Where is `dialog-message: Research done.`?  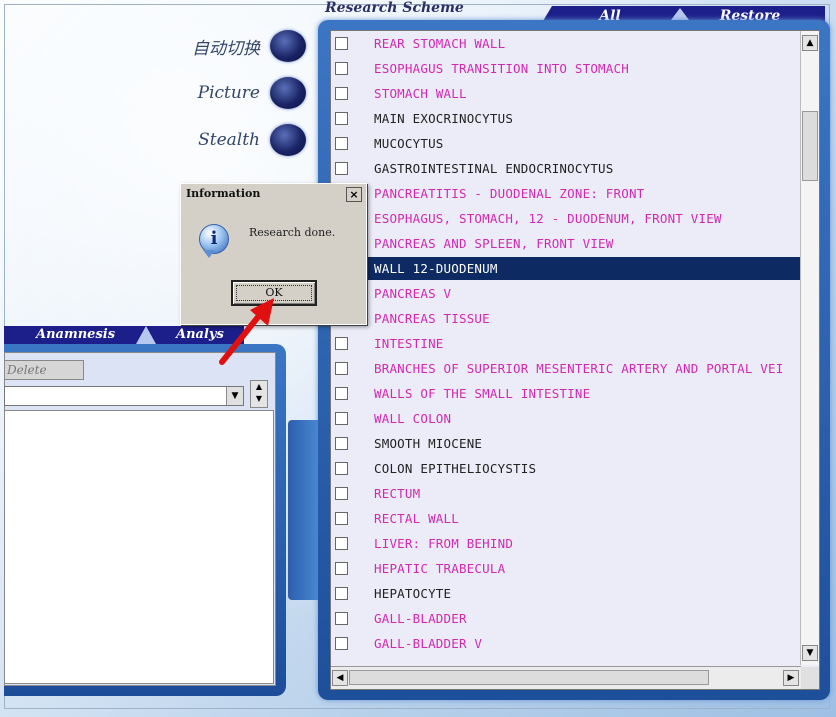
dialog-message: Research done. is located at coordinates (292, 232).